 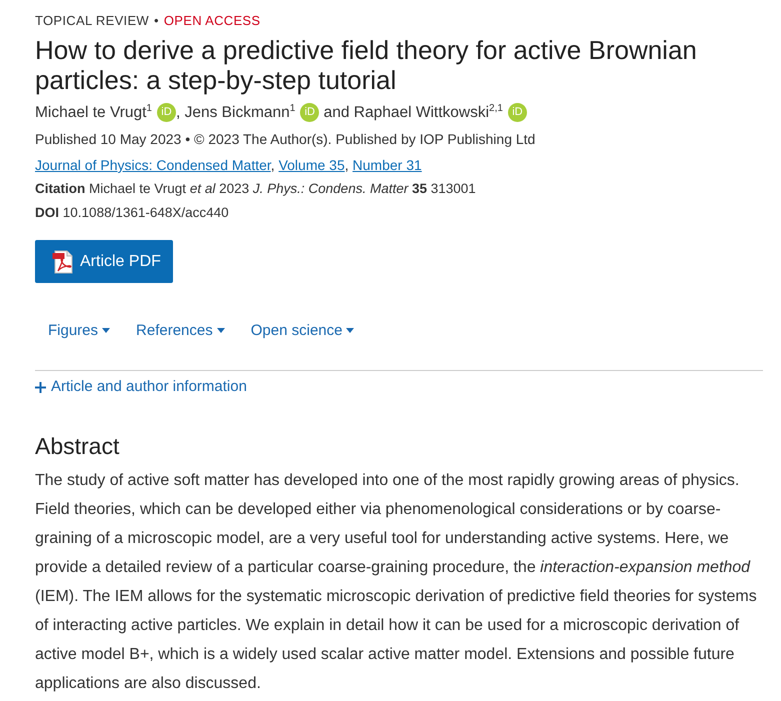 I want to click on doi-label: DOI, so click(x=47, y=212).